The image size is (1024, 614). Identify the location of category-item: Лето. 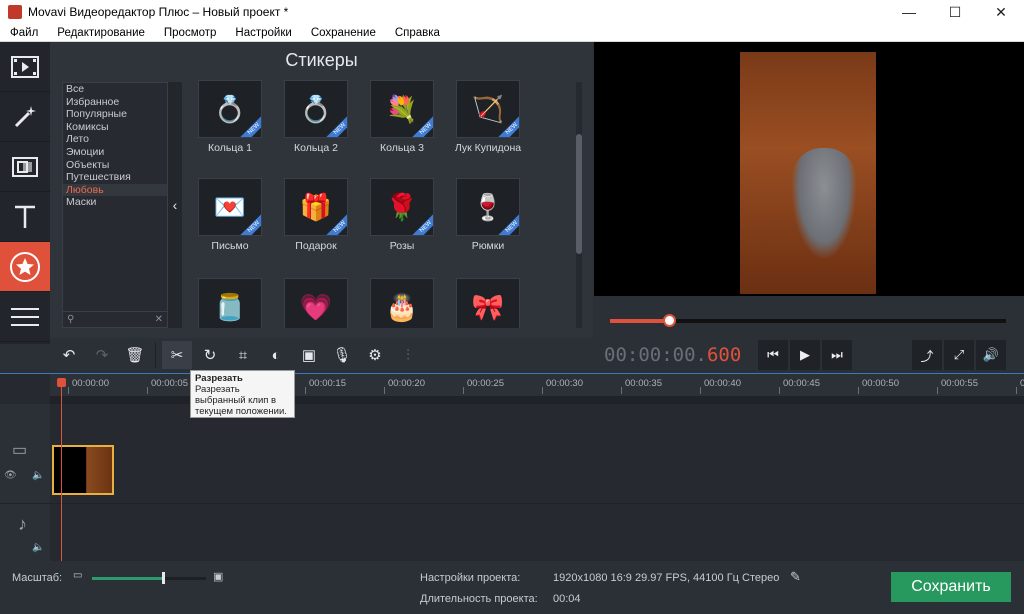
(115, 139).